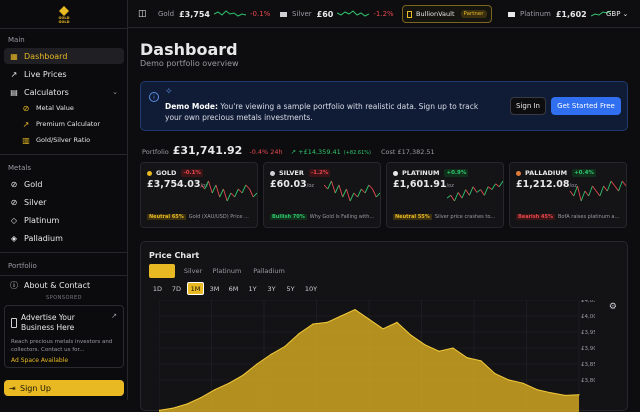 The height and width of the screenshot is (412, 640). I want to click on period-tab-6m: 6M, so click(233, 288).